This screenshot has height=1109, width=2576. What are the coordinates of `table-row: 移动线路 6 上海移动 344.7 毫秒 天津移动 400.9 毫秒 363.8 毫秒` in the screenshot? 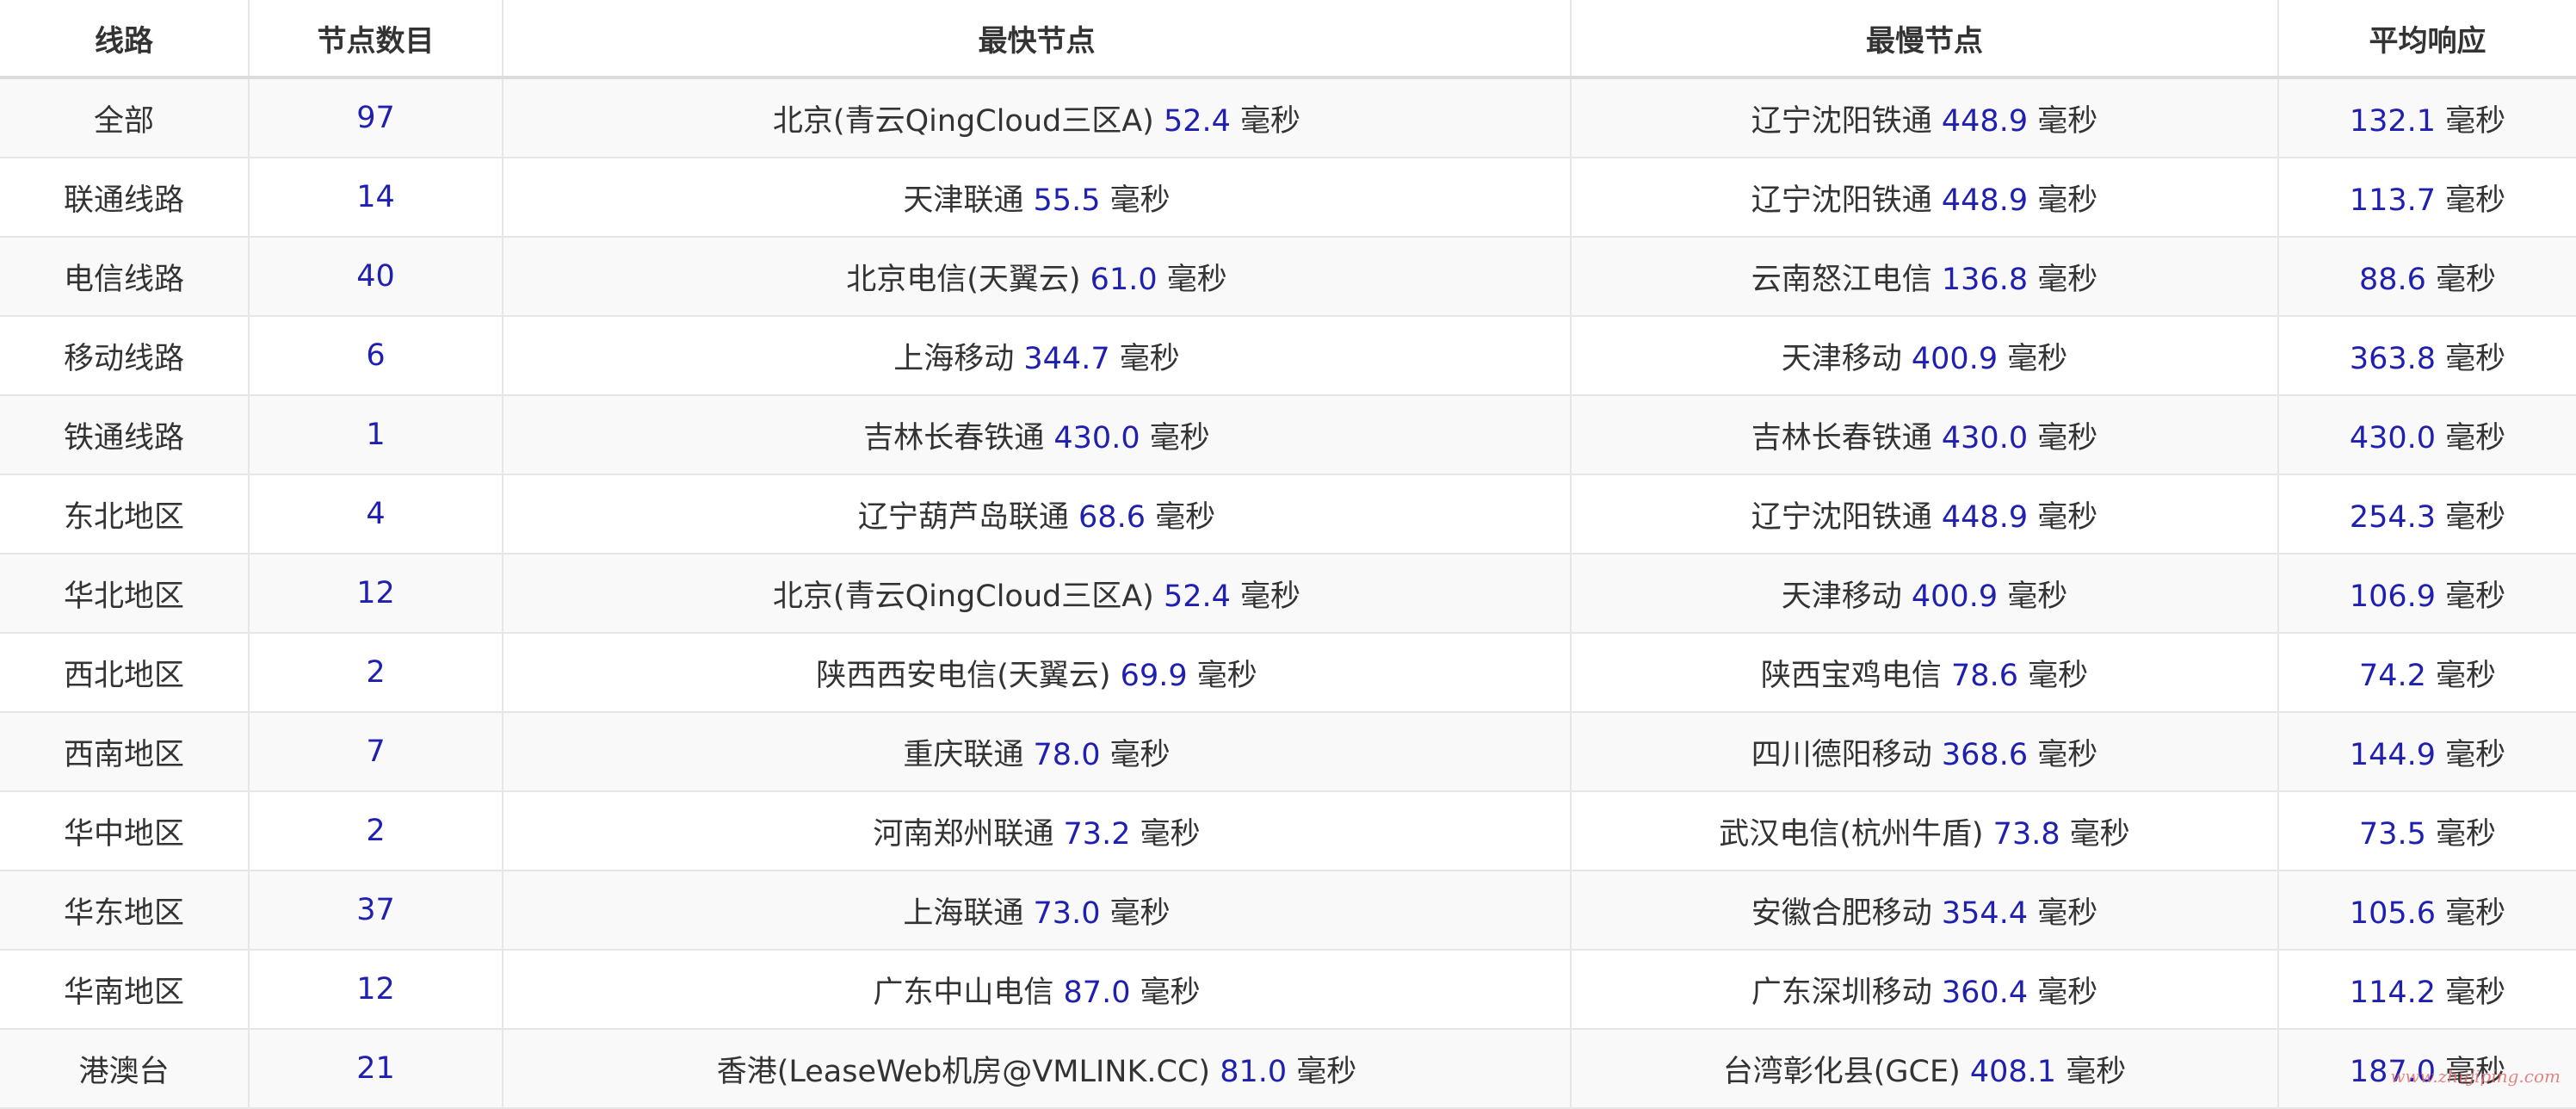 It's located at (1288, 356).